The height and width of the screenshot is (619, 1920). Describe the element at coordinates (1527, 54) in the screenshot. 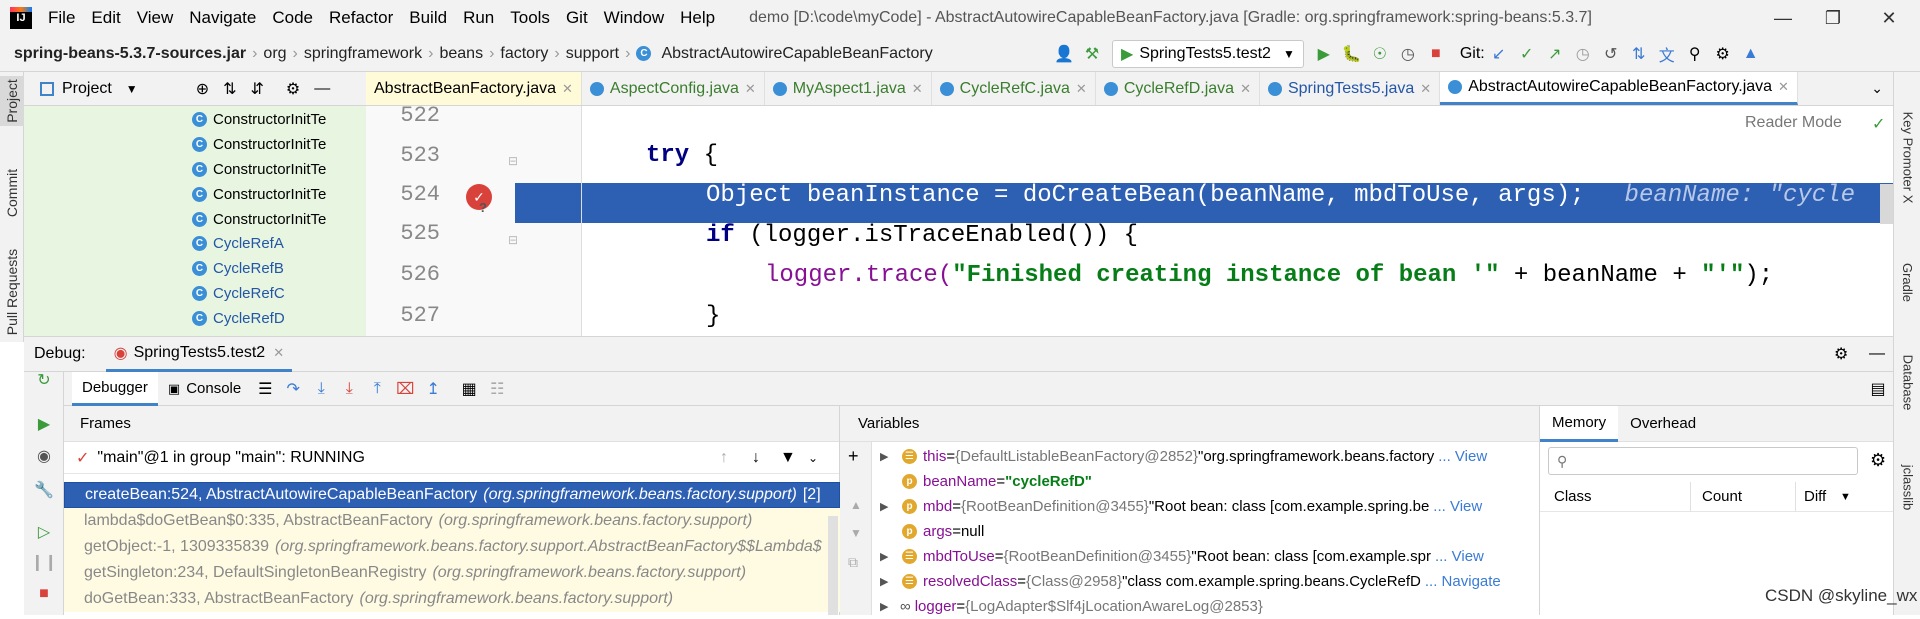

I see `git-commit-icon: ✓` at that location.